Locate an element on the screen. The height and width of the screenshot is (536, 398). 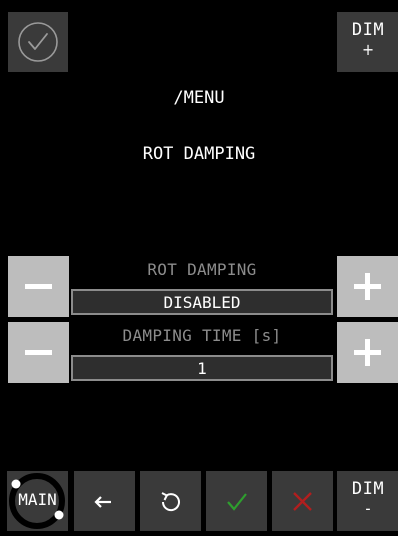
check-icon is located at coordinates (237, 502).